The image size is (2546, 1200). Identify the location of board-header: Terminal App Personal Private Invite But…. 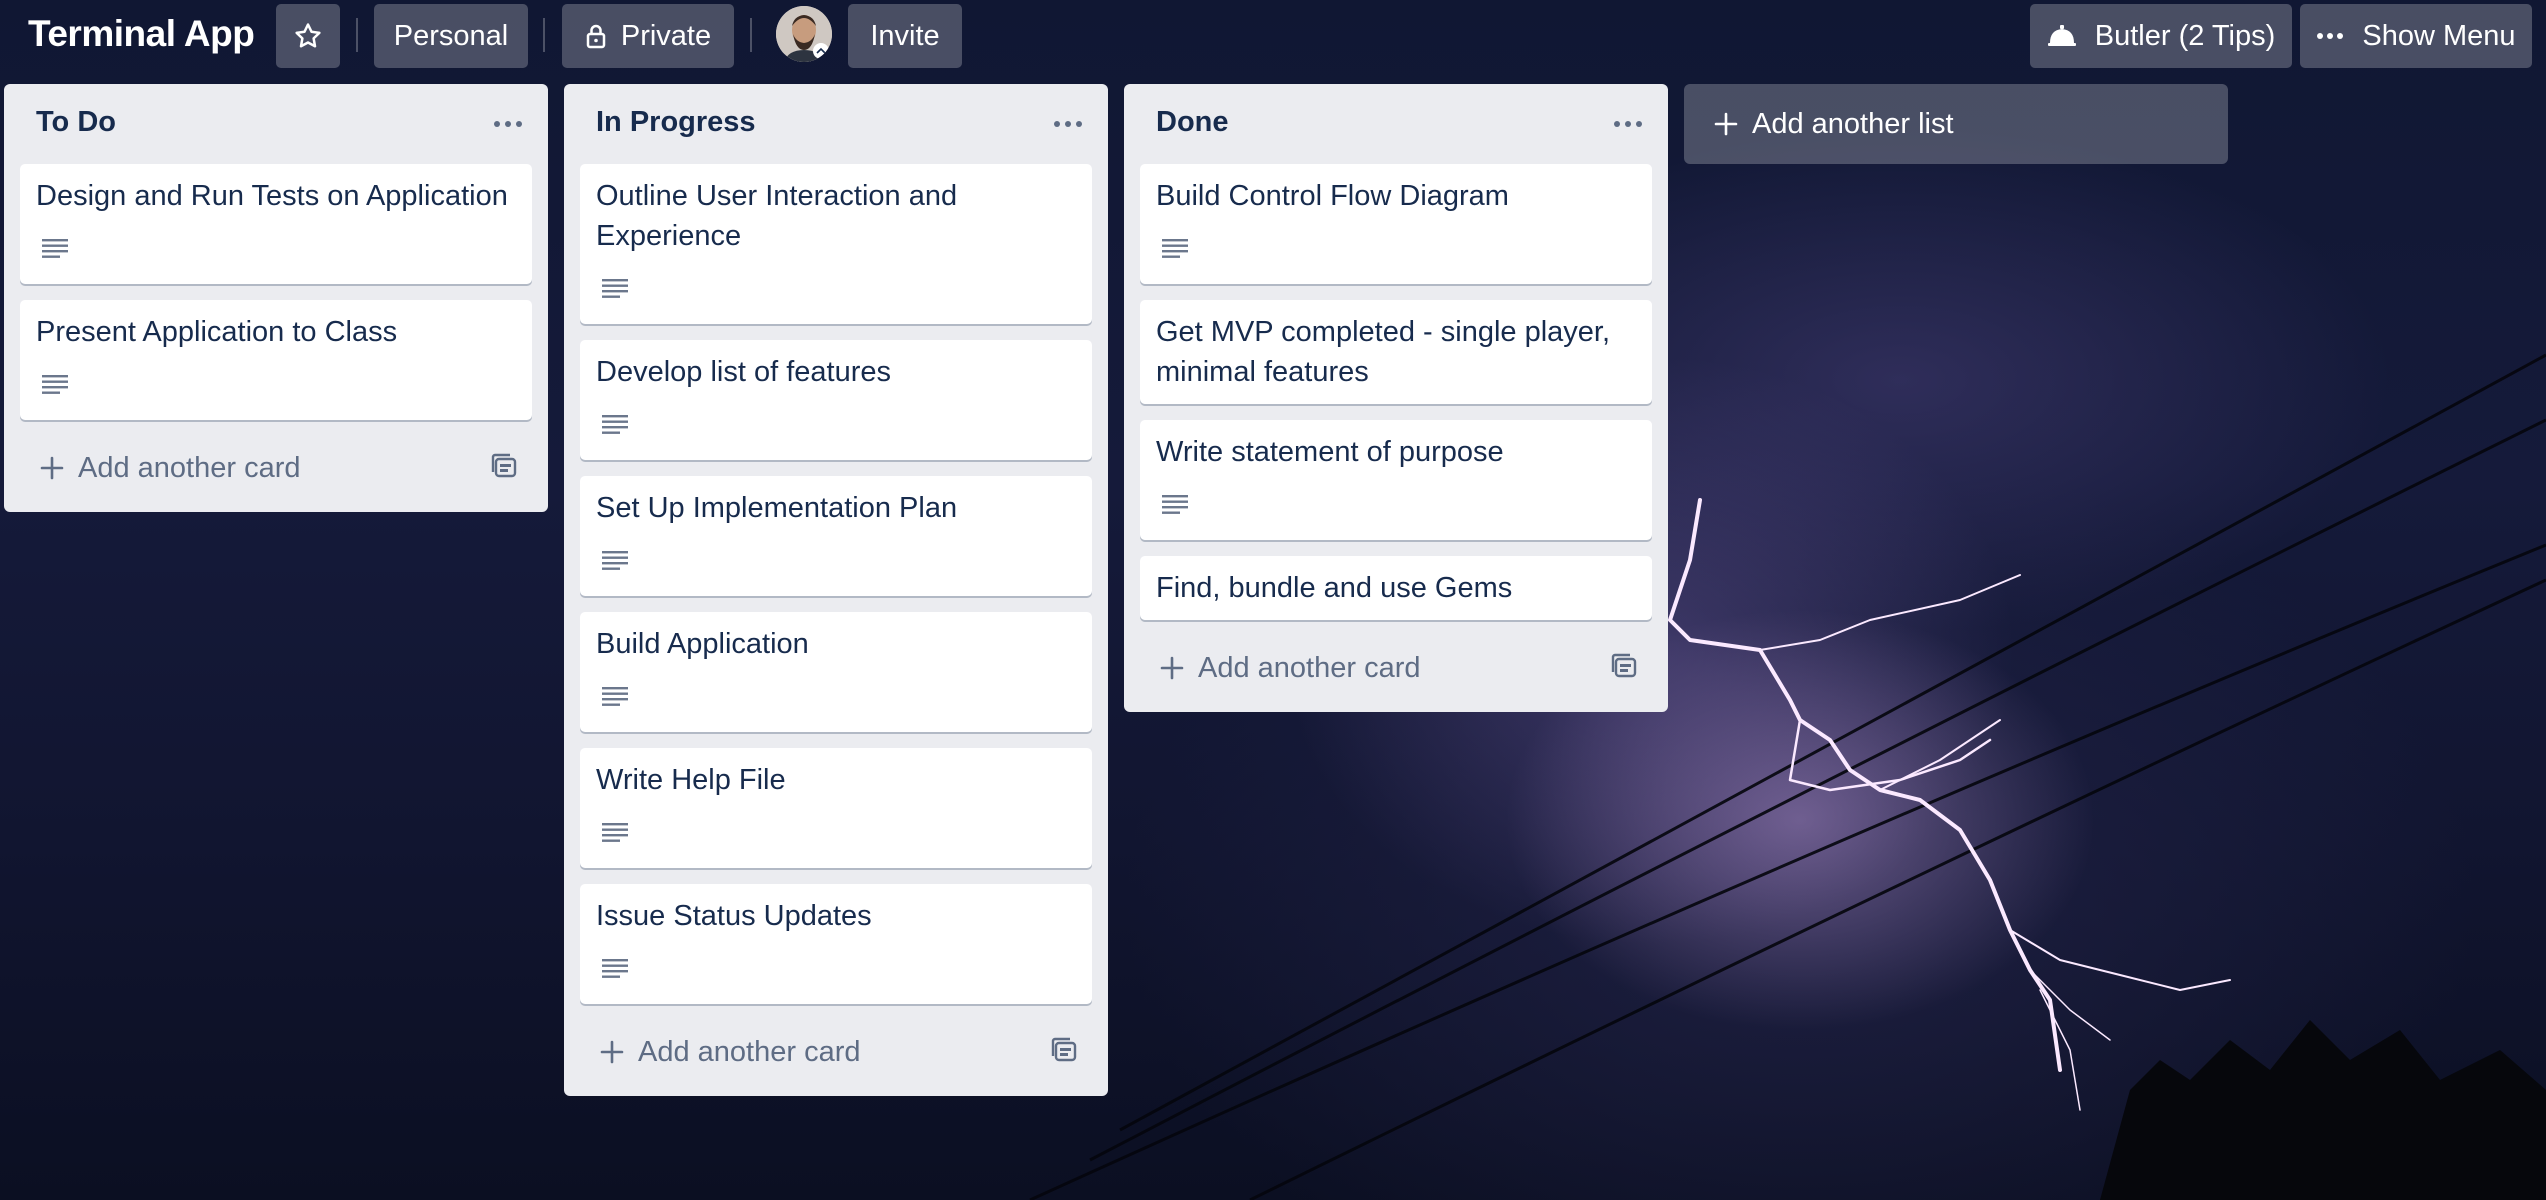
(1273, 35).